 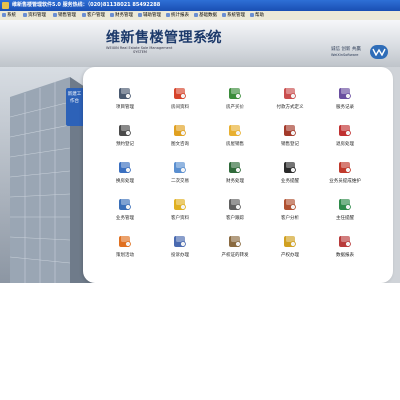 What do you see at coordinates (290, 107) in the screenshot?
I see `module-label: 付款方式定义` at bounding box center [290, 107].